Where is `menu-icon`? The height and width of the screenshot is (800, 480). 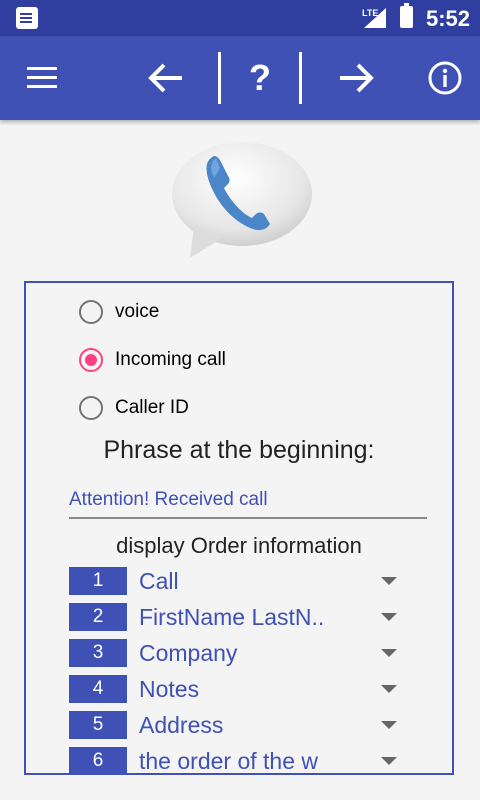 menu-icon is located at coordinates (42, 77).